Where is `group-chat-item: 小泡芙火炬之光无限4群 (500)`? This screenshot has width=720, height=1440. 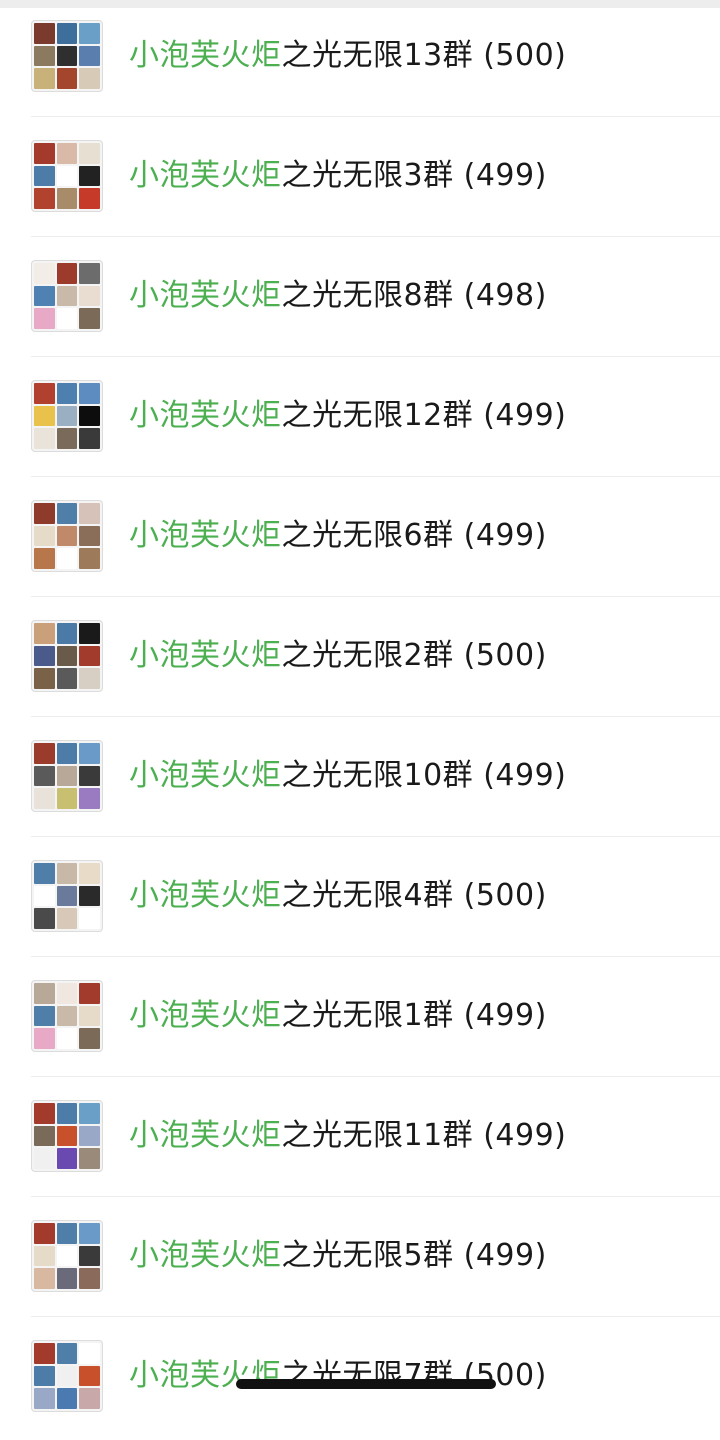
group-chat-item: 小泡芙火炬之光无限4群 (500) is located at coordinates (360, 900).